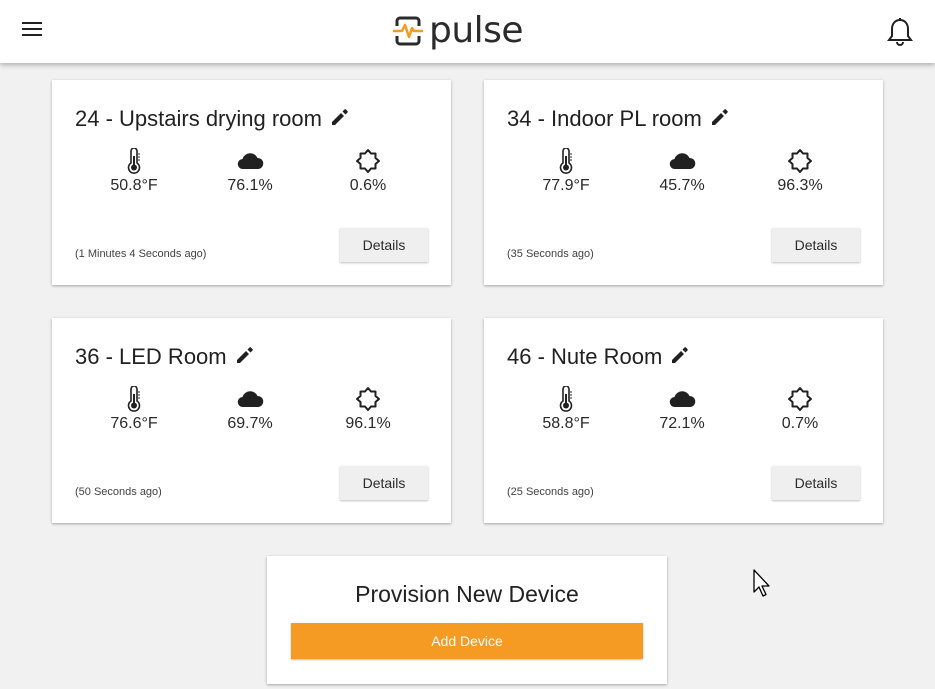  I want to click on humidity-value: 72.1%, so click(682, 423).